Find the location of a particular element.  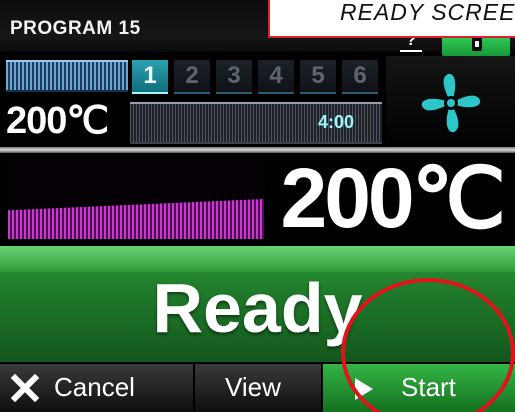

heat-level-fill is located at coordinates (136, 219).